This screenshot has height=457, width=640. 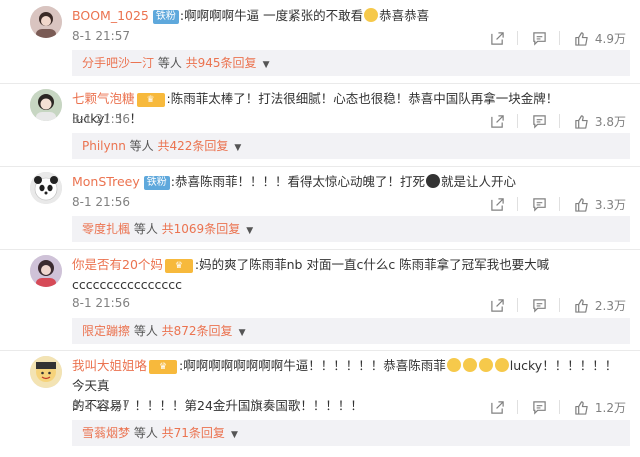 I want to click on reply-count: 共422条回复, so click(x=192, y=146).